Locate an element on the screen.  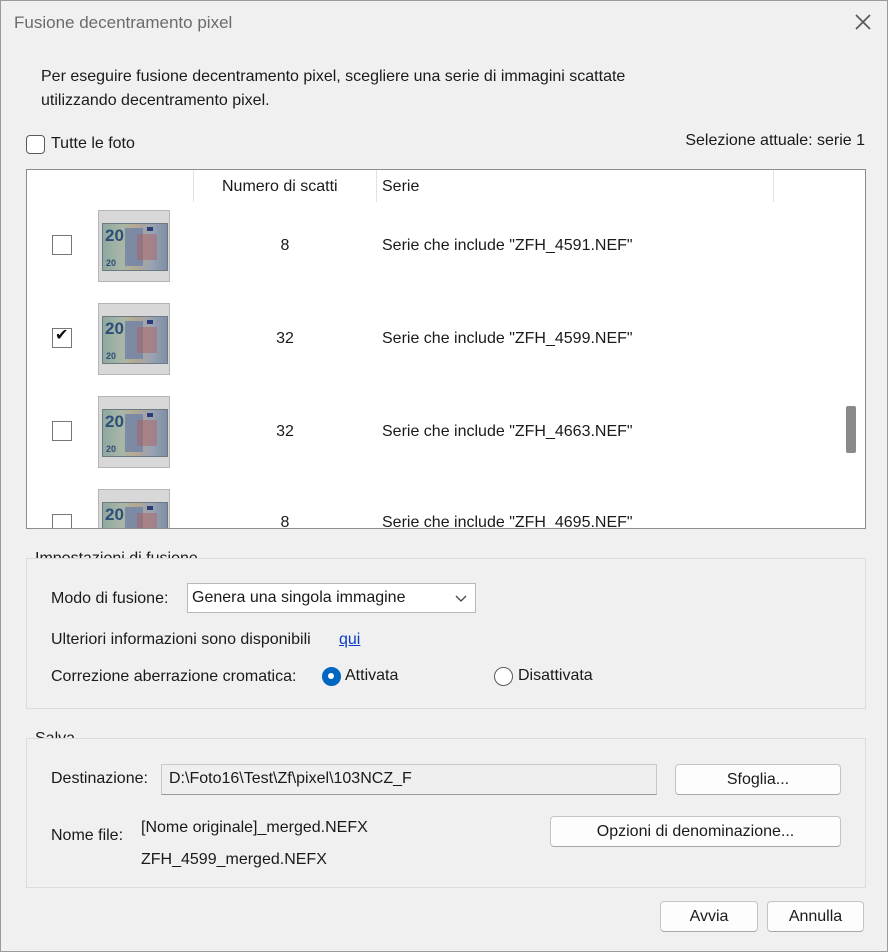
merge-mode-select: Genera una singola immagine is located at coordinates (331, 598).